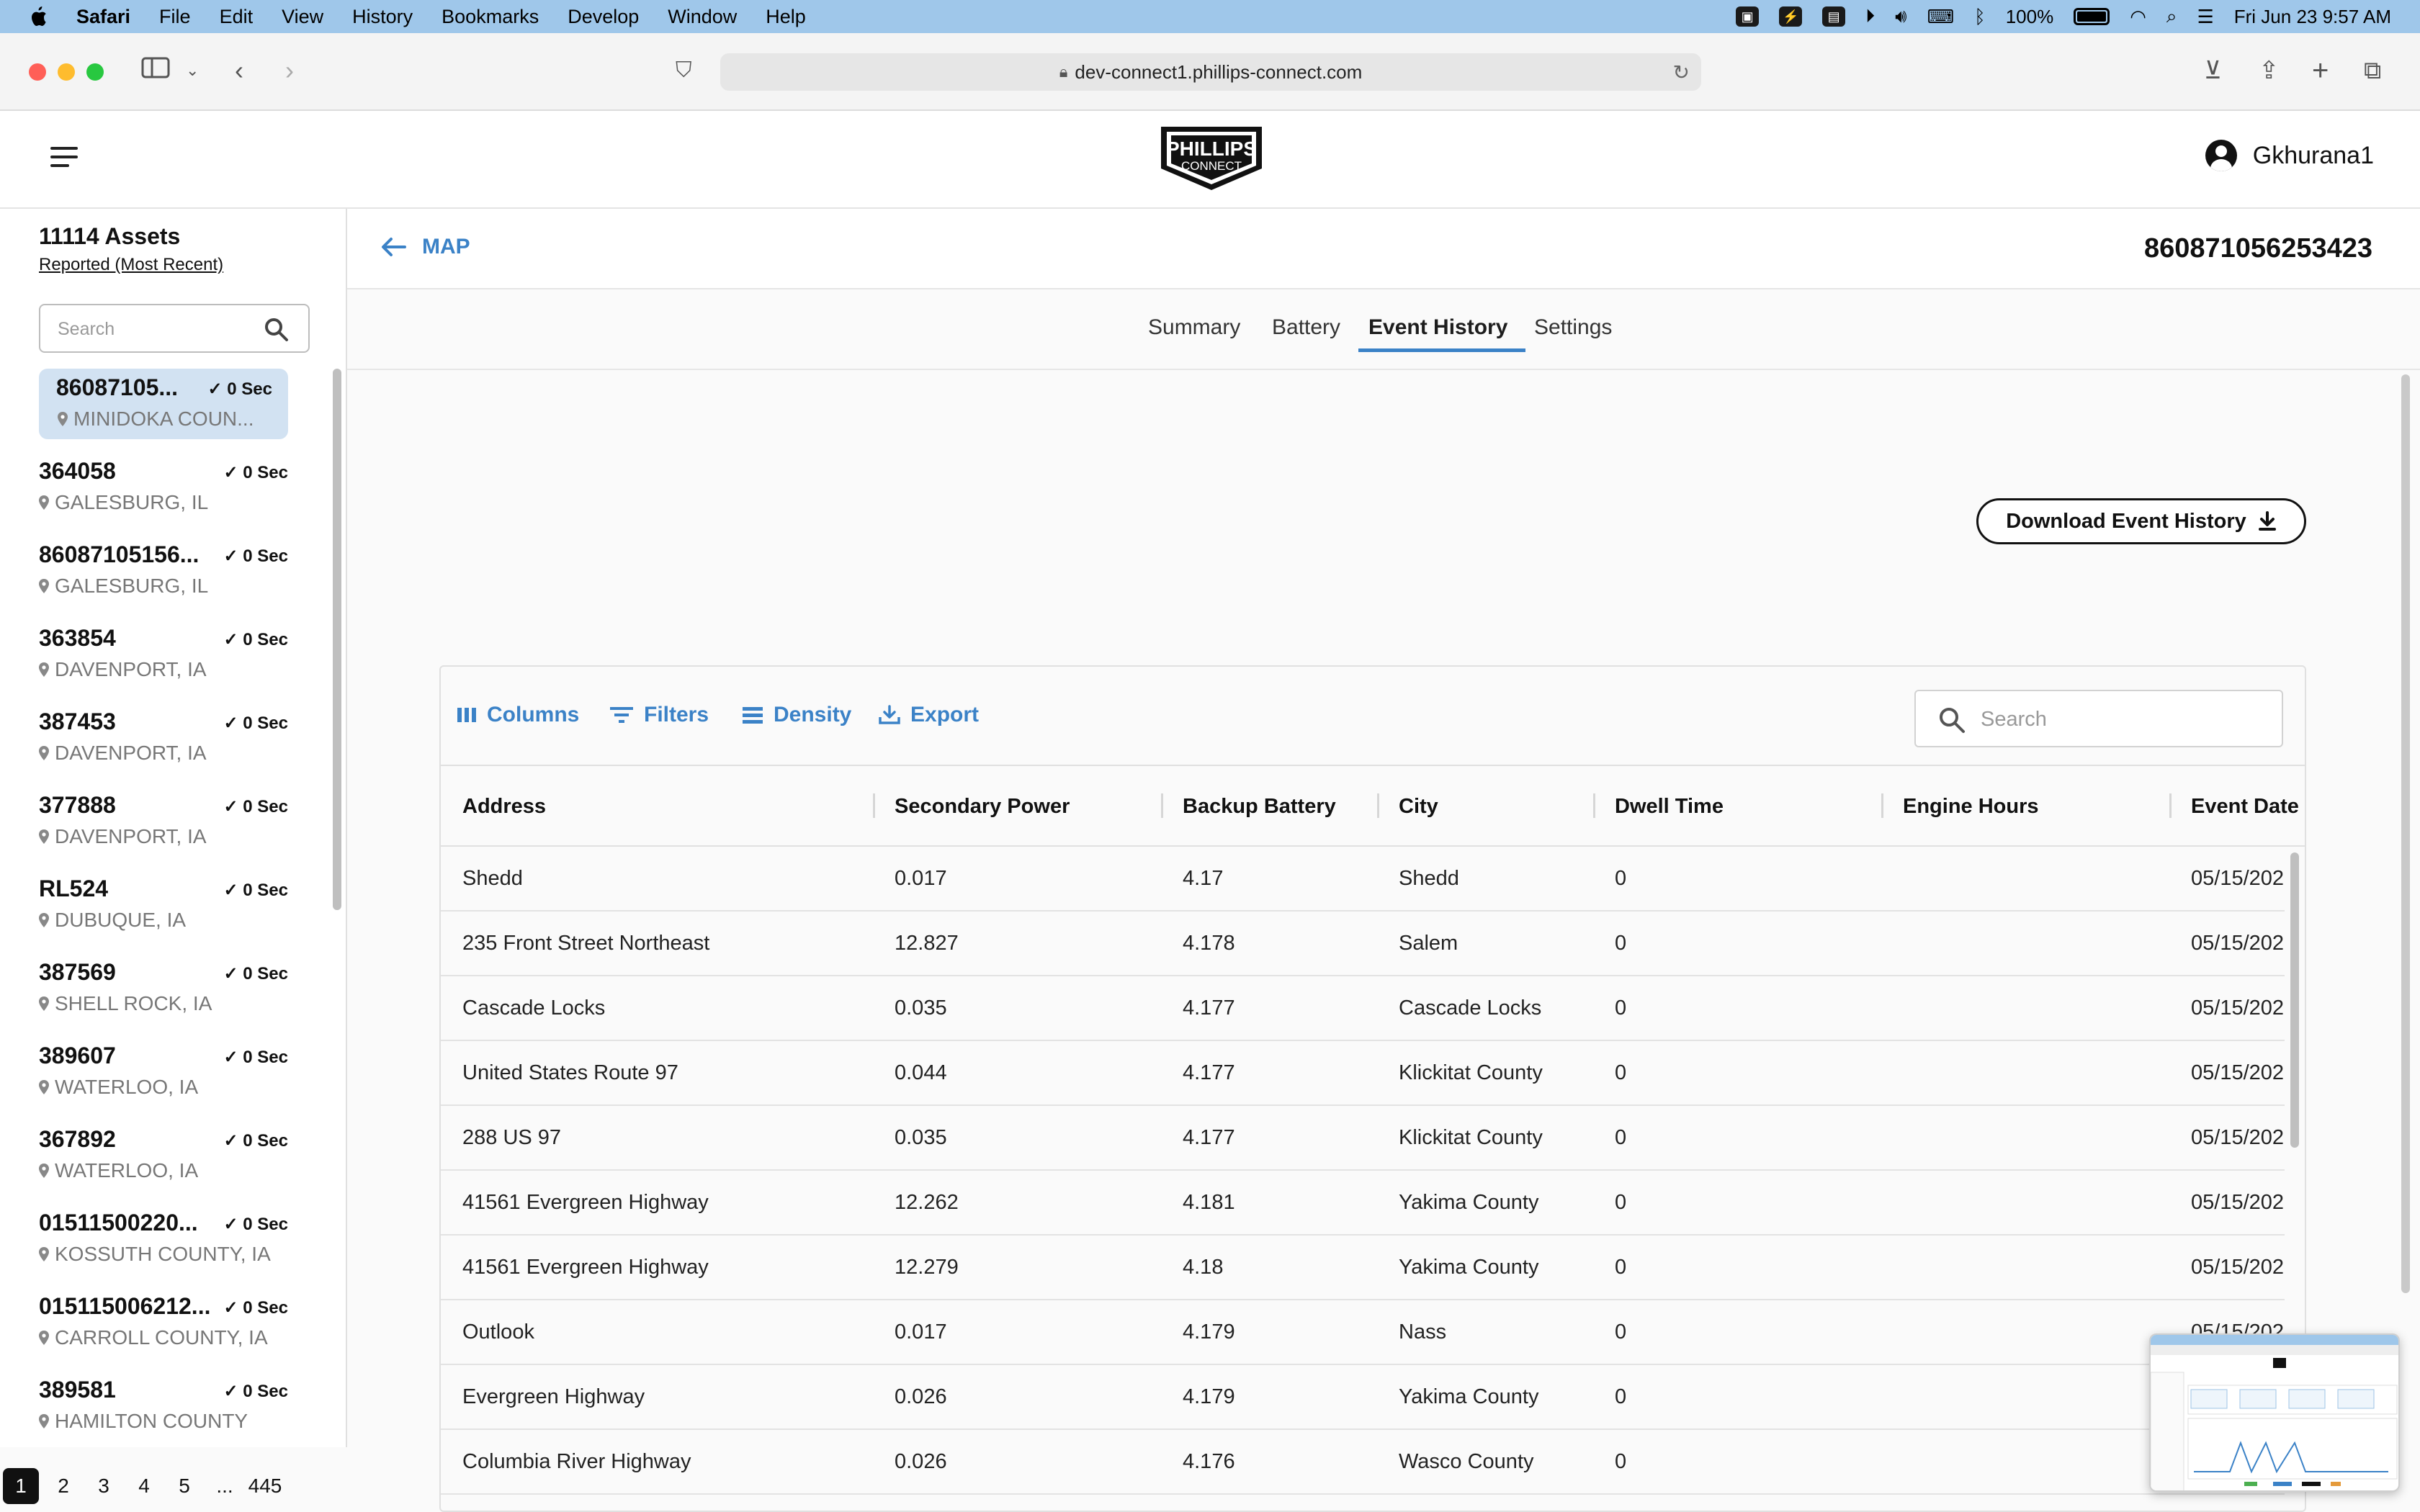 The width and height of the screenshot is (2420, 1512). I want to click on page-button: 3, so click(104, 1486).